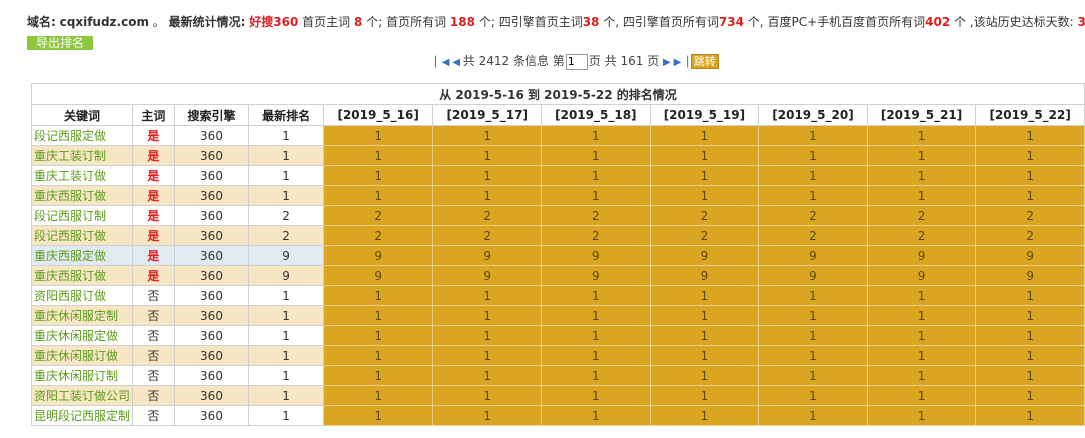  What do you see at coordinates (602, 61) in the screenshot?
I see `page-suffix: 页 共` at bounding box center [602, 61].